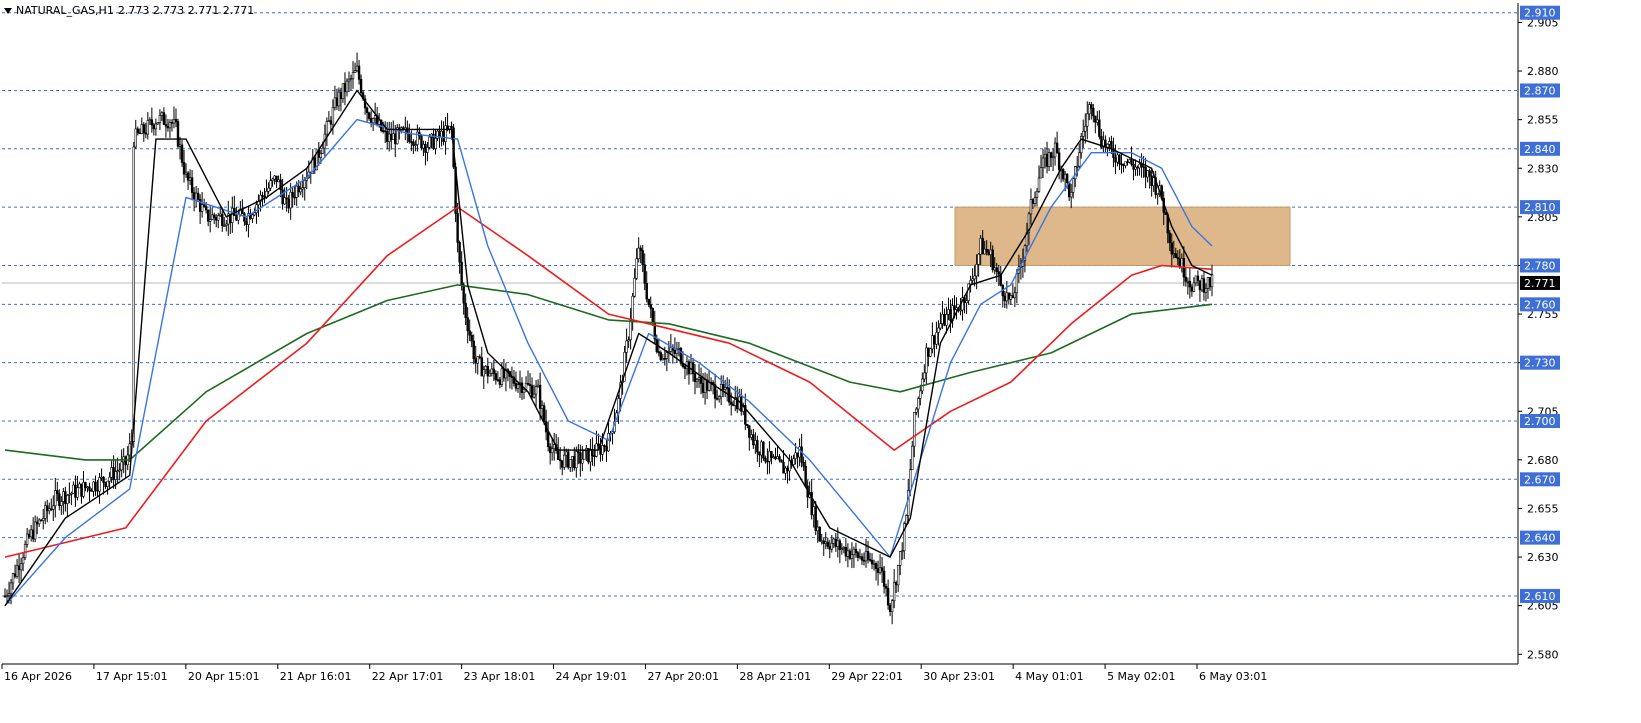 This screenshot has height=723, width=1641. Describe the element at coordinates (1543, 557) in the screenshot. I see `y-tick-label: 2.630` at that location.